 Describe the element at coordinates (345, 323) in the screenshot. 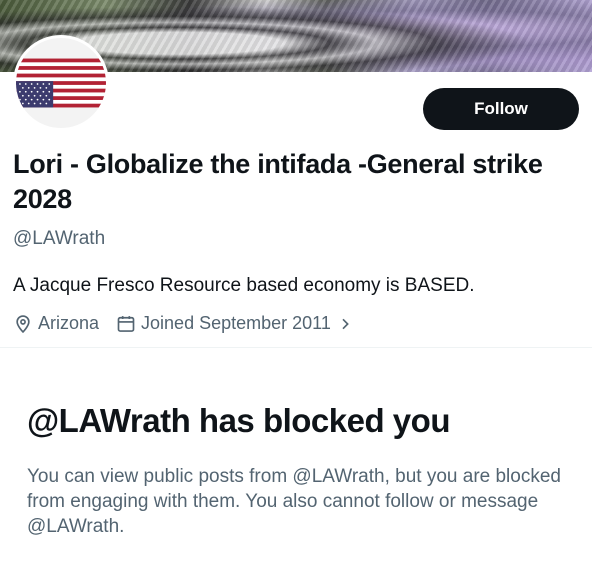

I see `chevron-right-icon` at that location.